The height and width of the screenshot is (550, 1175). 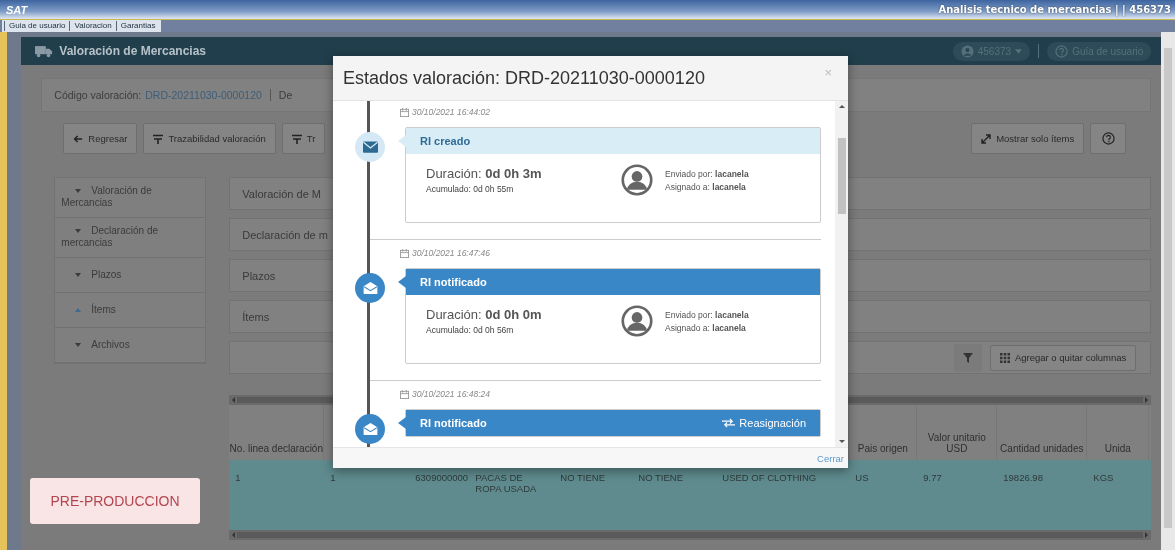 I want to click on reassignment-label: Reasignación, so click(x=764, y=423).